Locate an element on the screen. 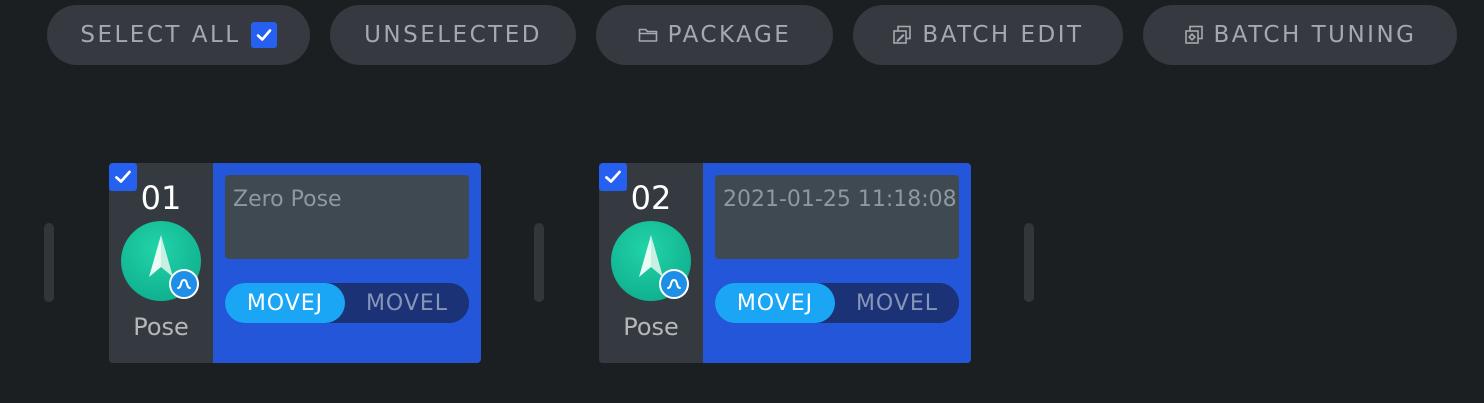 The width and height of the screenshot is (1484, 403). batch-edit-button: BATCH EDIT is located at coordinates (988, 35).